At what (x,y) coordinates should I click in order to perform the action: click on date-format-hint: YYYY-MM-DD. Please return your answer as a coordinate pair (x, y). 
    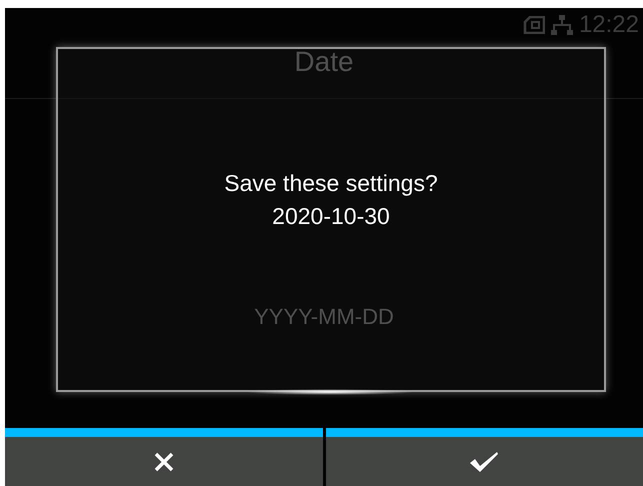
    Looking at the image, I should click on (324, 317).